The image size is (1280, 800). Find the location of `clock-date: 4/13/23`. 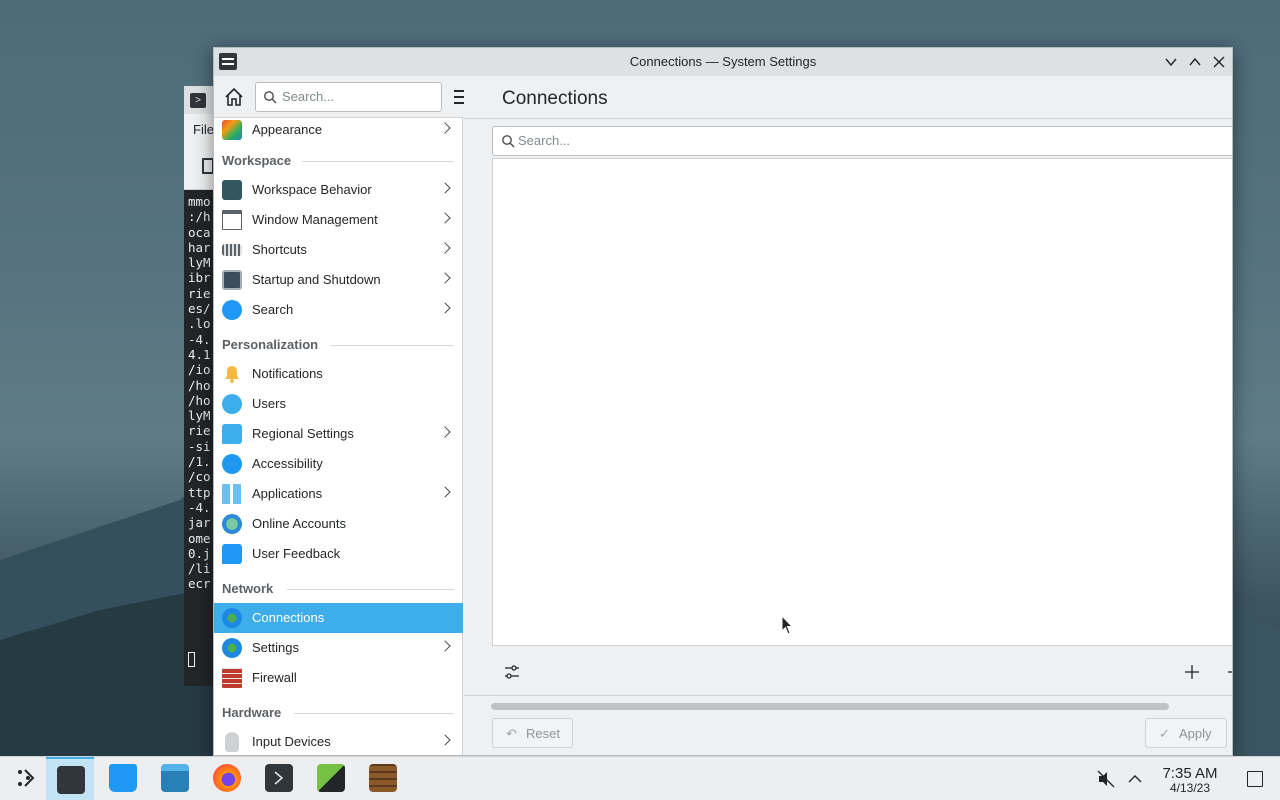

clock-date: 4/13/23 is located at coordinates (1190, 788).